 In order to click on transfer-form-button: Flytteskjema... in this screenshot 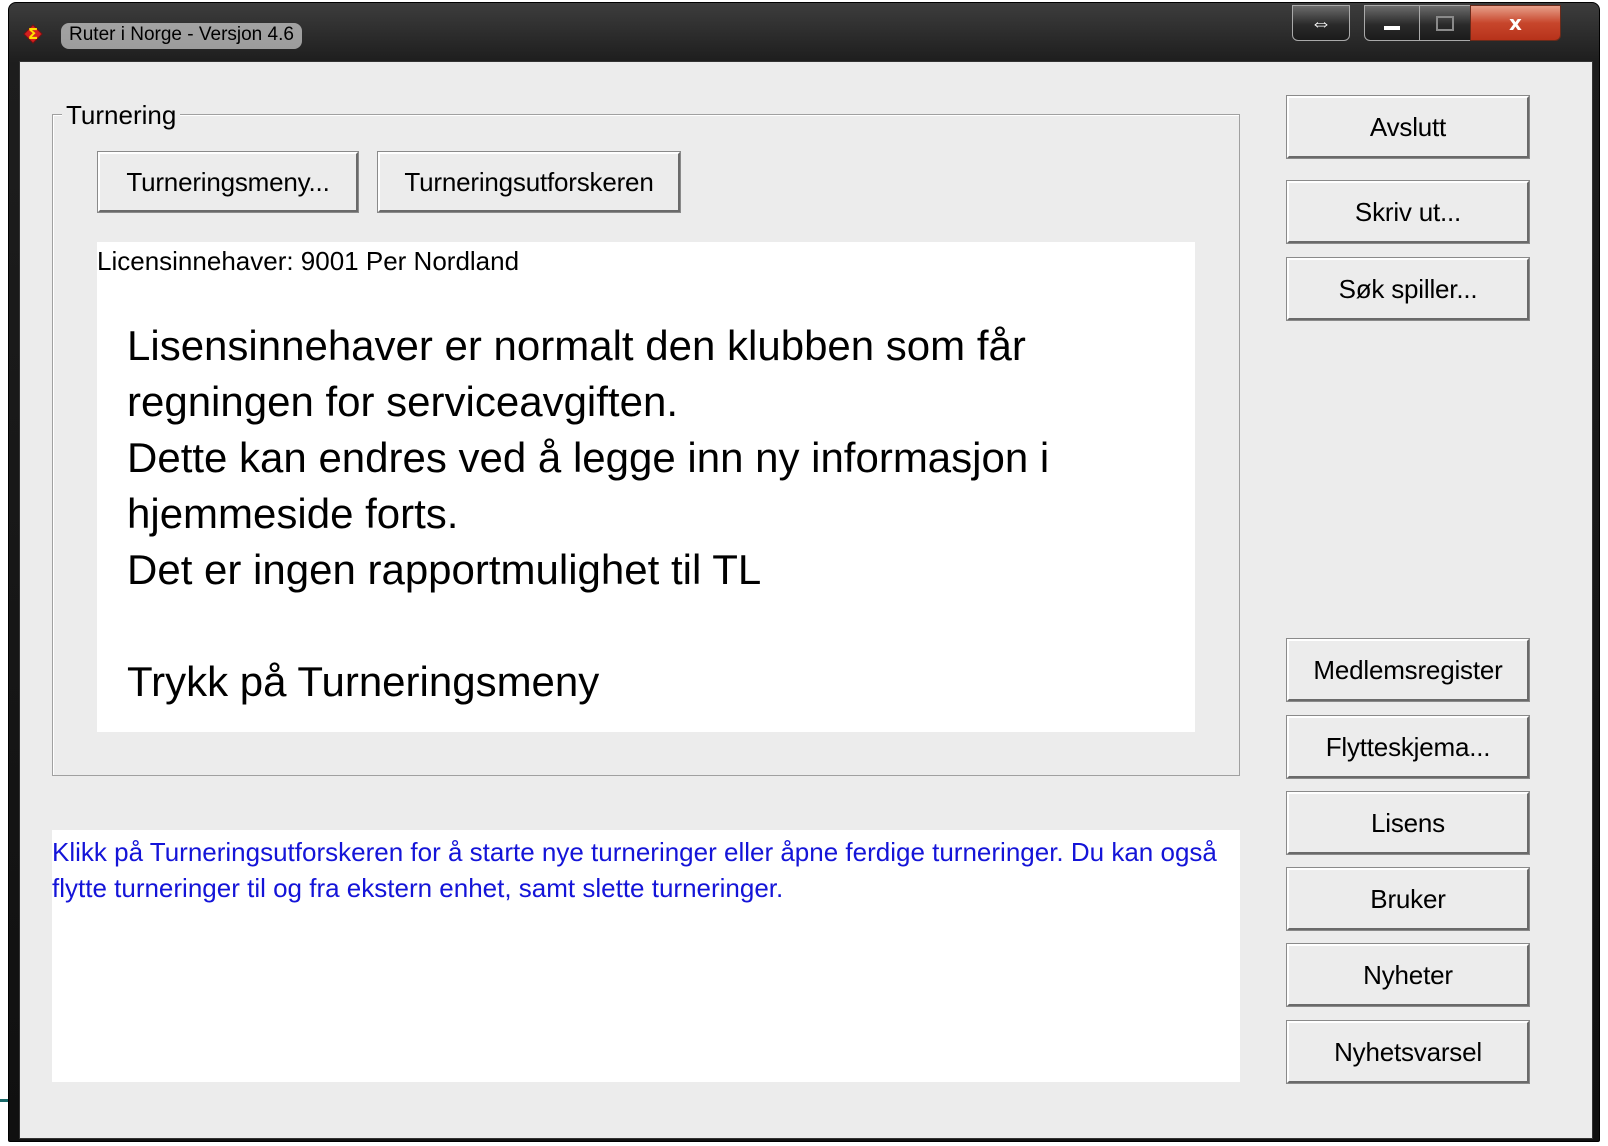, I will do `click(1408, 747)`.